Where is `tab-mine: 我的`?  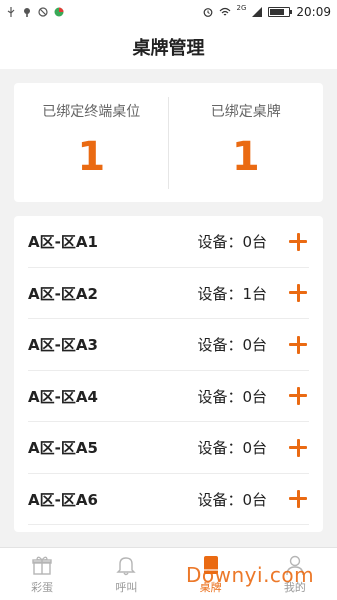 tab-mine: 我的 is located at coordinates (295, 574).